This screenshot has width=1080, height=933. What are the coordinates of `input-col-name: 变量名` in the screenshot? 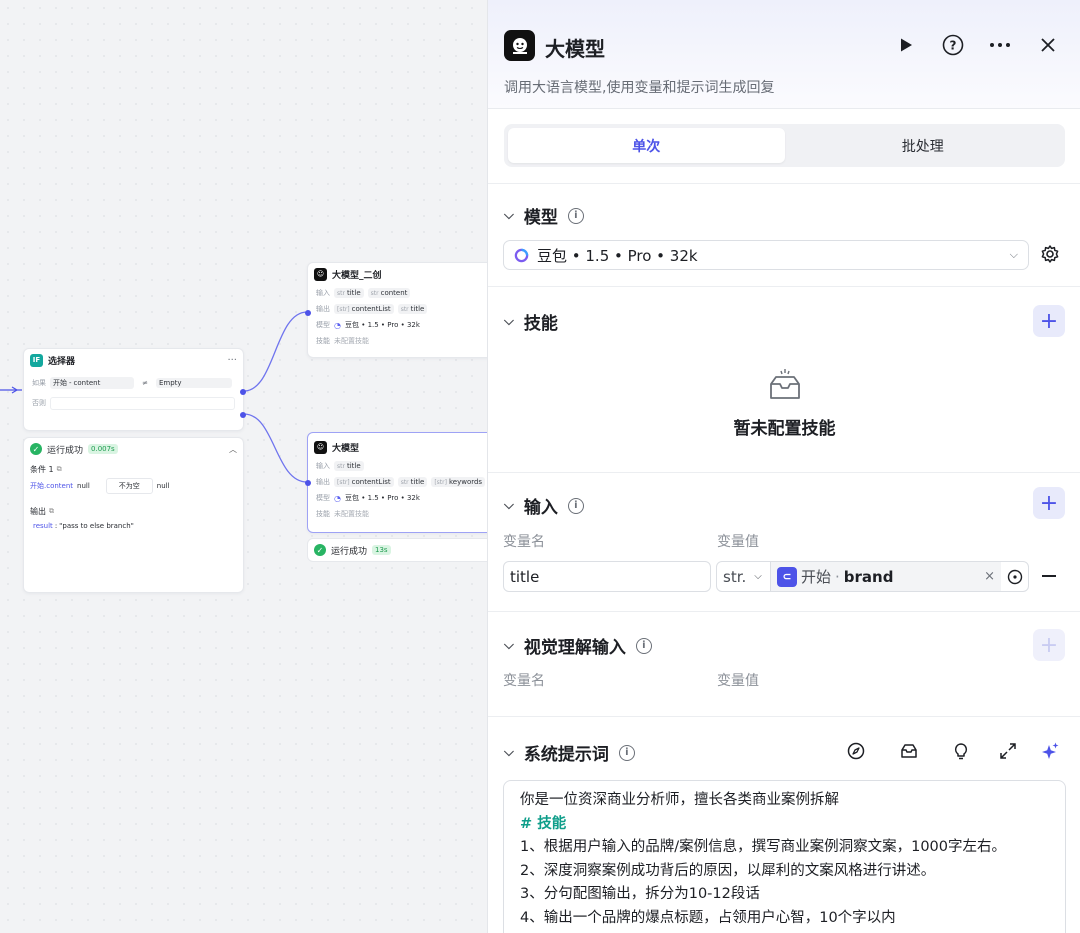 It's located at (524, 542).